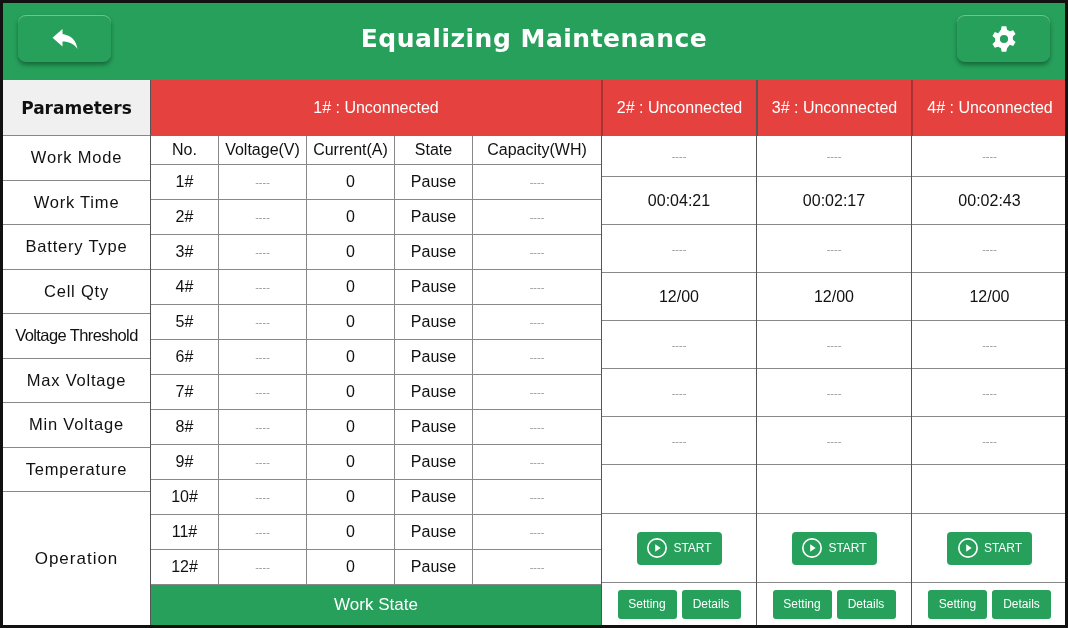 The image size is (1068, 628). I want to click on page-title: Equalizing Maintenance, so click(534, 38).